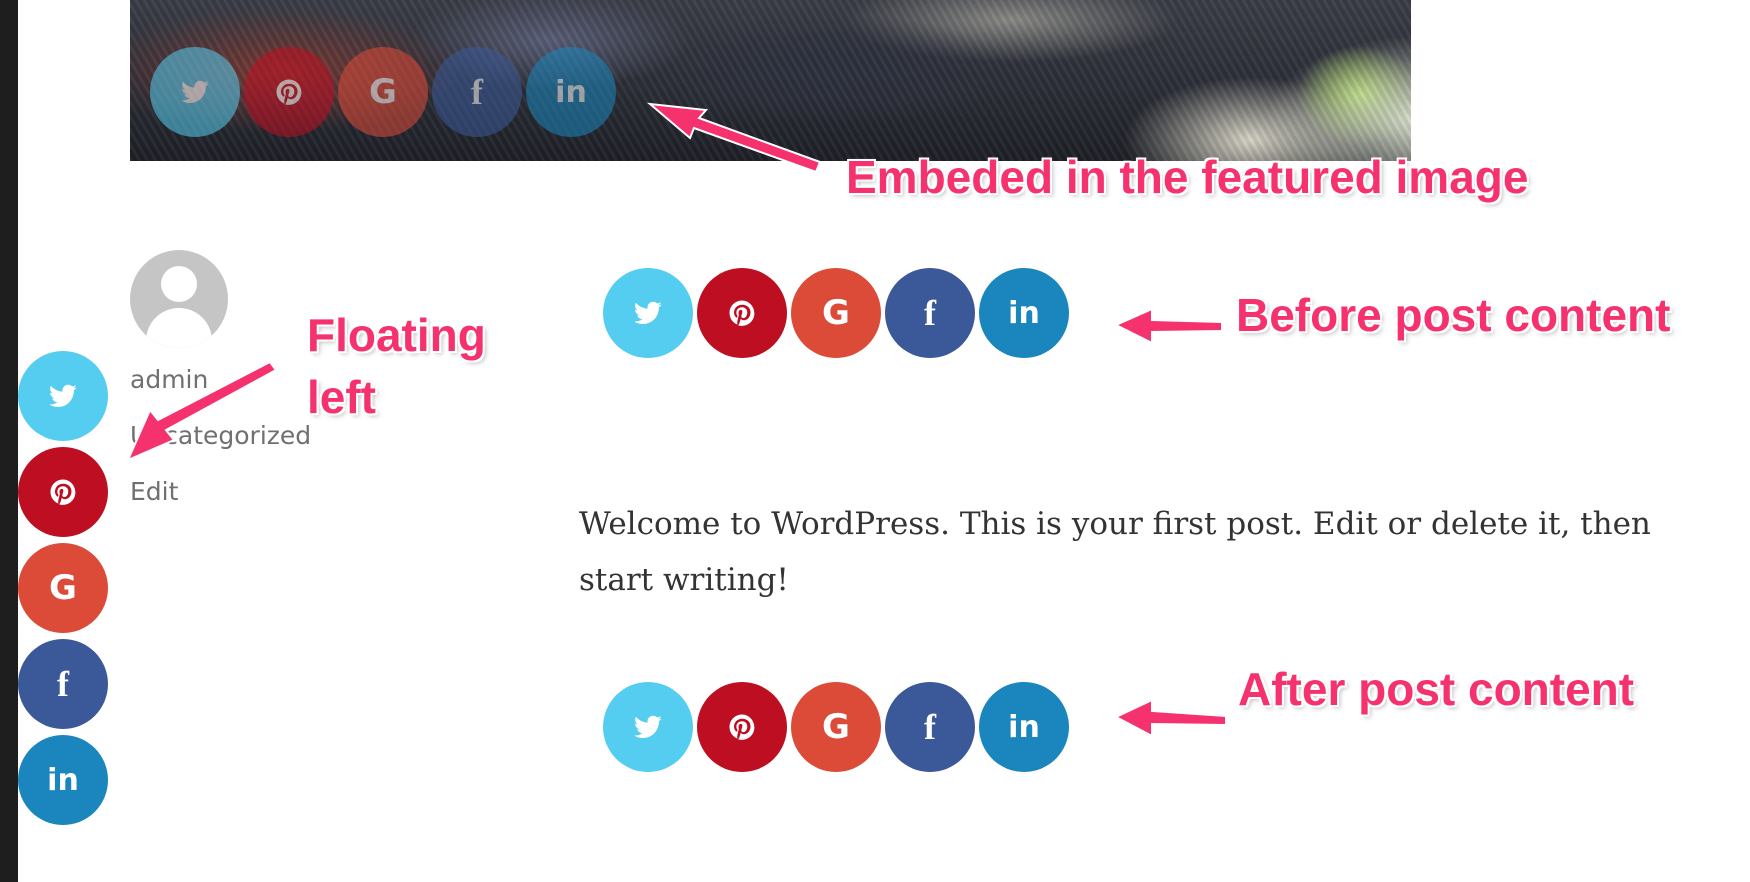 This screenshot has width=1750, height=882. I want to click on floating-facebook-share-button: f, so click(63, 684).